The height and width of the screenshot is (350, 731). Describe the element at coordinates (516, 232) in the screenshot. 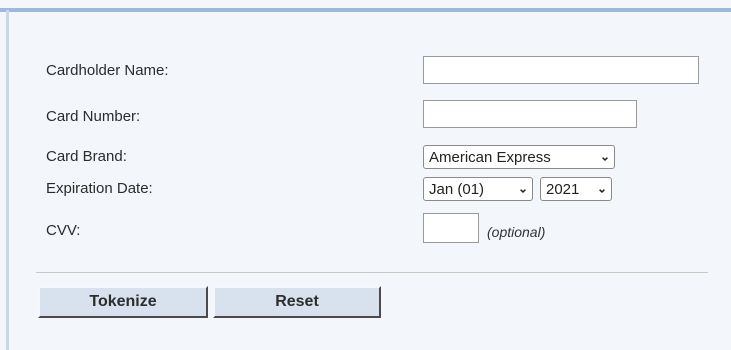

I see `cvv-optional-note: (optional)` at that location.